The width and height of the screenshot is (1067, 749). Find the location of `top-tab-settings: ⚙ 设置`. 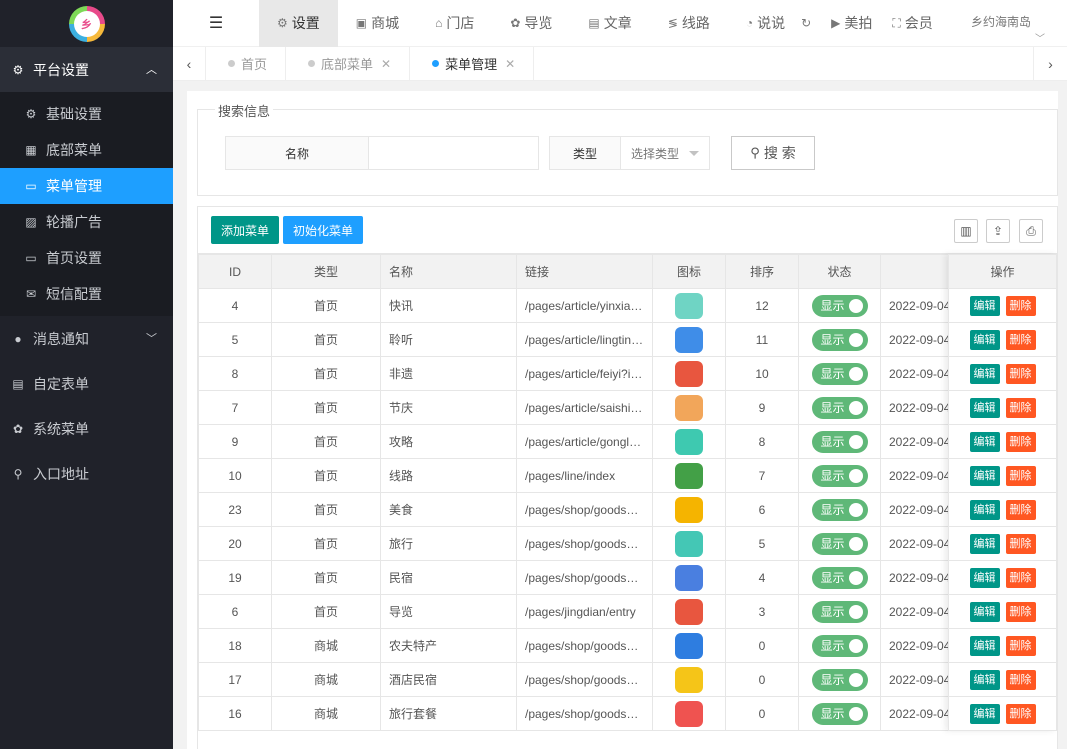

top-tab-settings: ⚙ 设置 is located at coordinates (298, 23).